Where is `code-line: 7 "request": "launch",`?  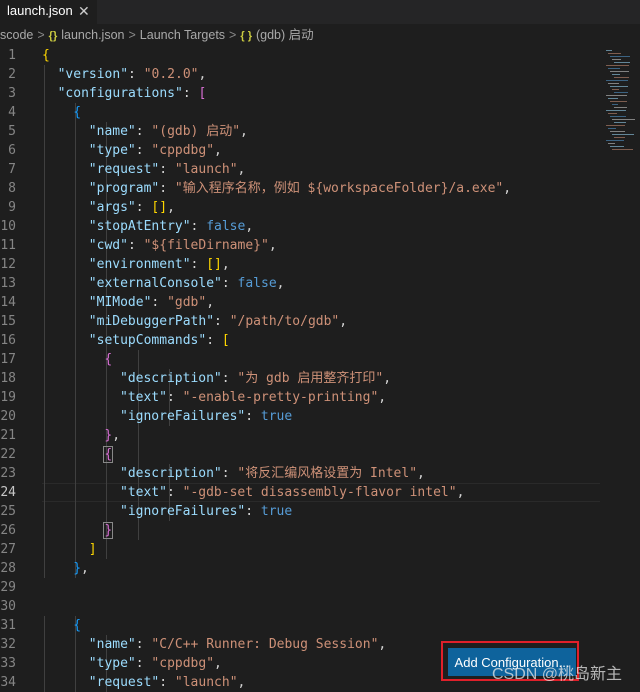 code-line: 7 "request": "launch", is located at coordinates (300, 169).